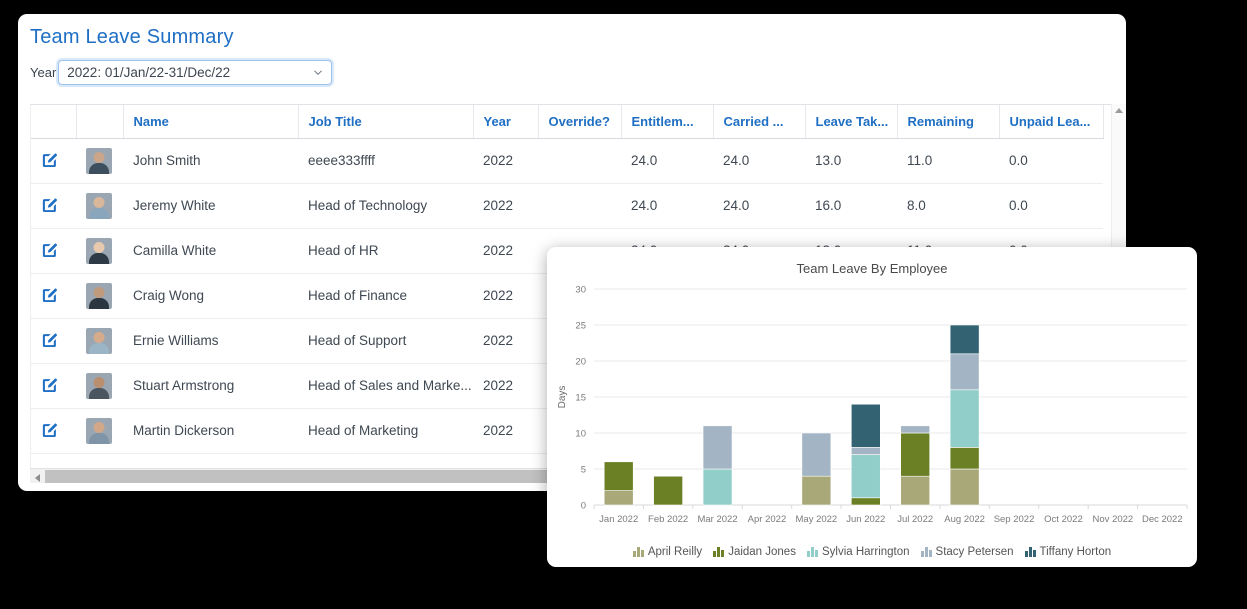 The image size is (1247, 609). I want to click on scroll-left-arrow-icon, so click(37, 478).